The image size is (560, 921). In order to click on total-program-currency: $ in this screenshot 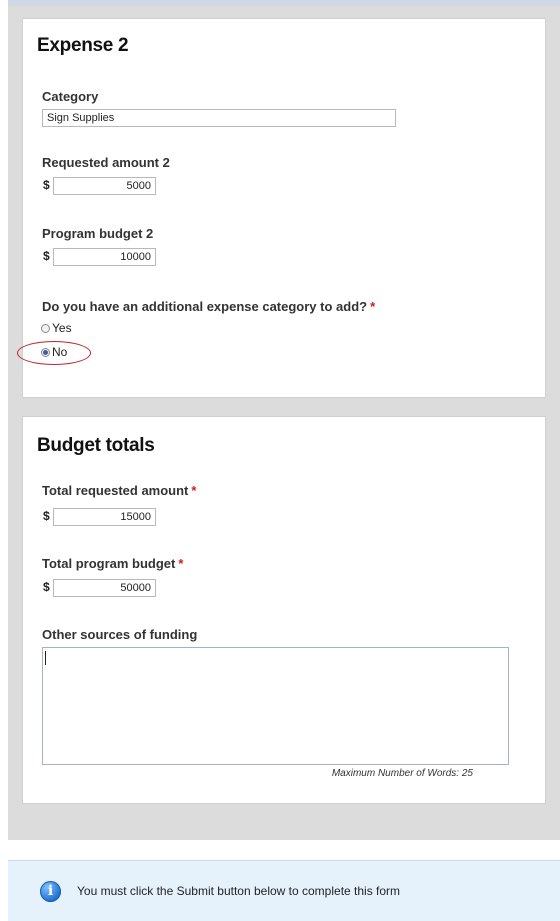, I will do `click(46, 587)`.